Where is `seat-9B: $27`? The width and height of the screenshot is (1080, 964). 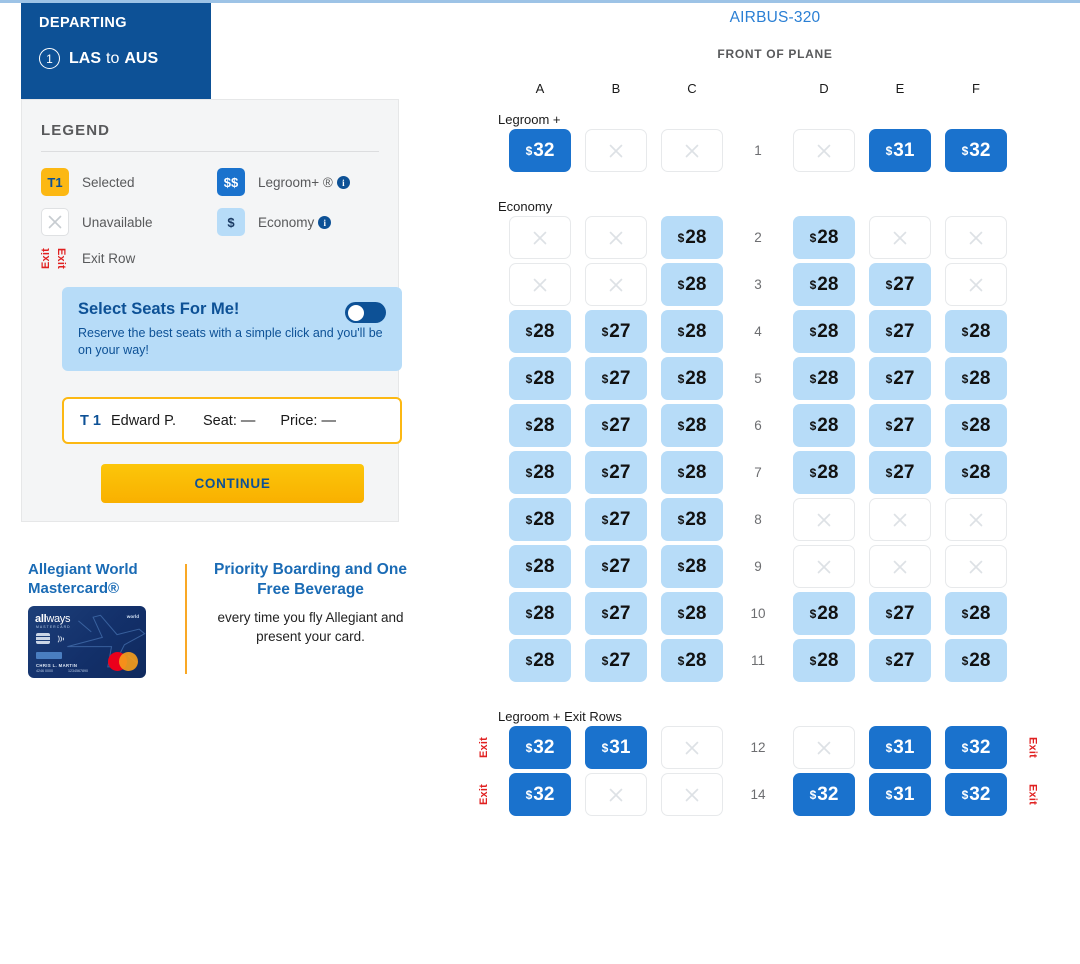
seat-9B: $27 is located at coordinates (616, 566).